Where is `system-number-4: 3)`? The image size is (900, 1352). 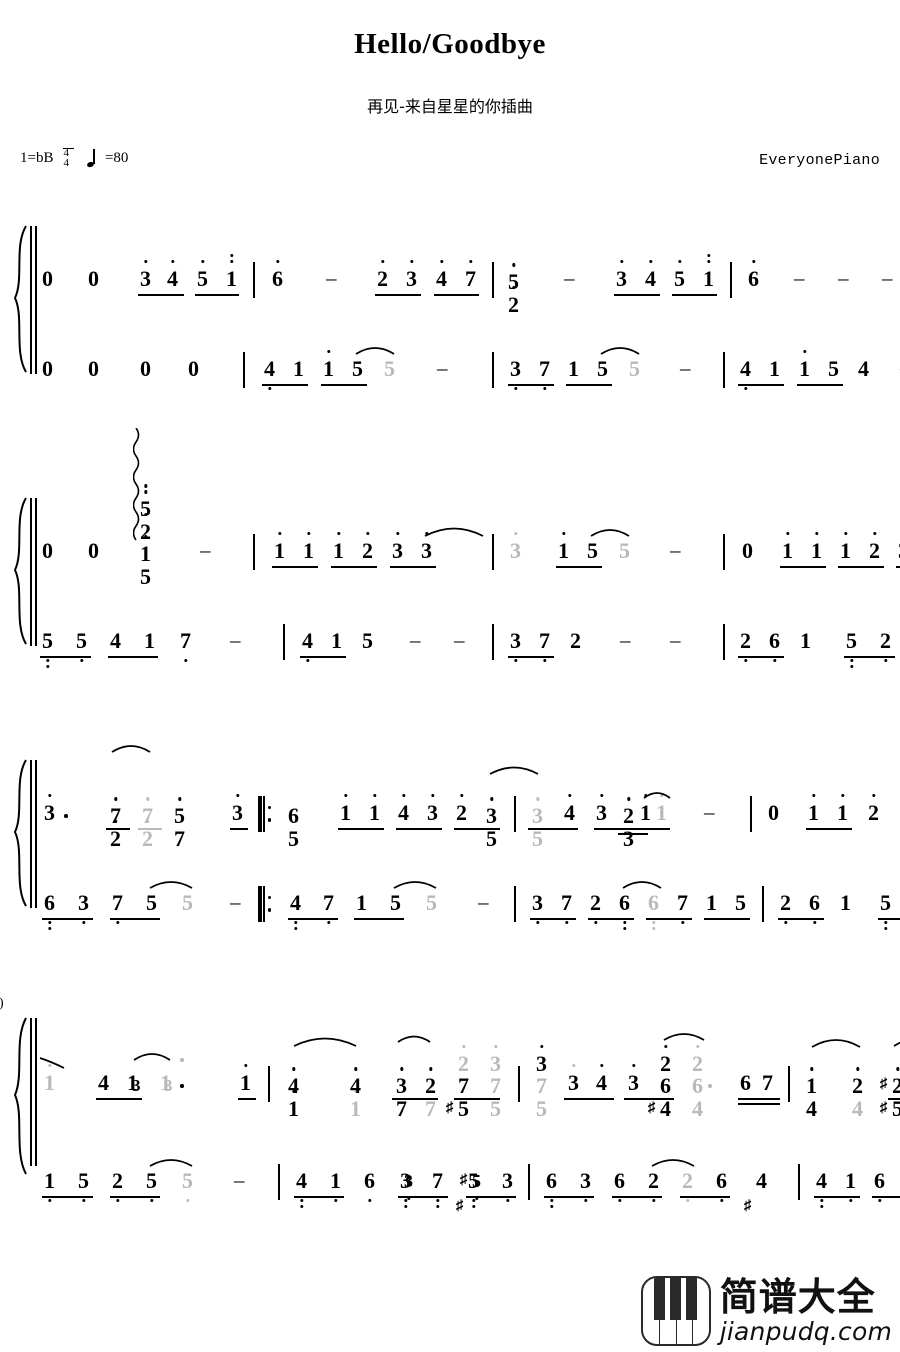 system-number-4: 3) is located at coordinates (2, 1004).